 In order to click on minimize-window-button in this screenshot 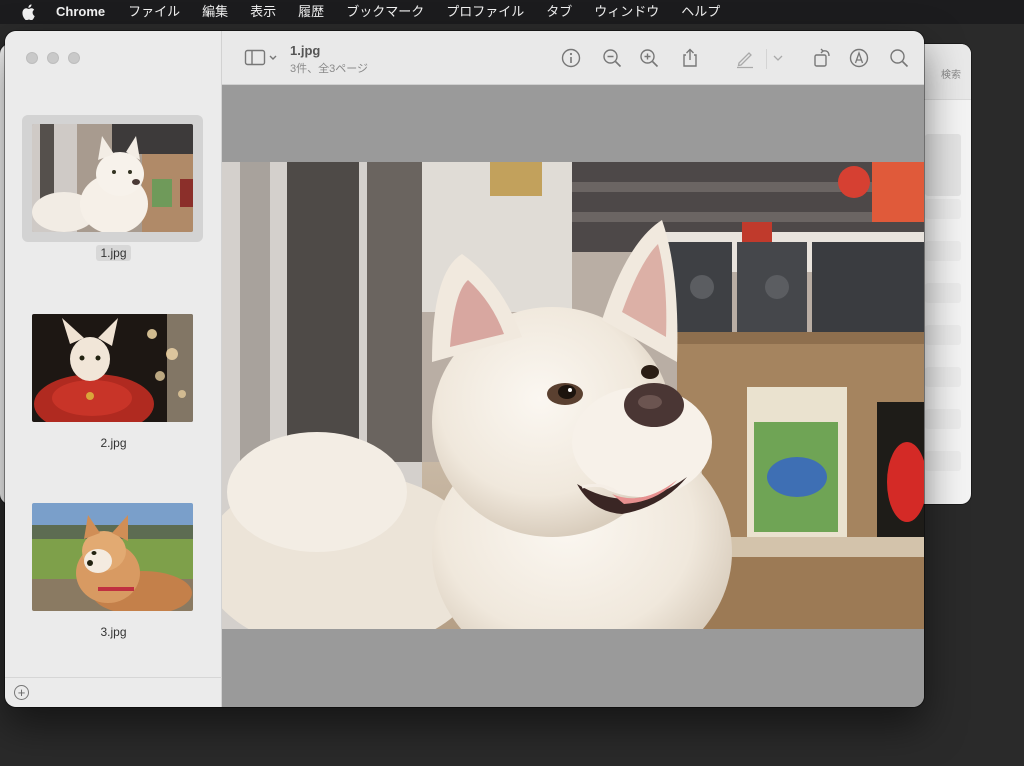, I will do `click(53, 58)`.